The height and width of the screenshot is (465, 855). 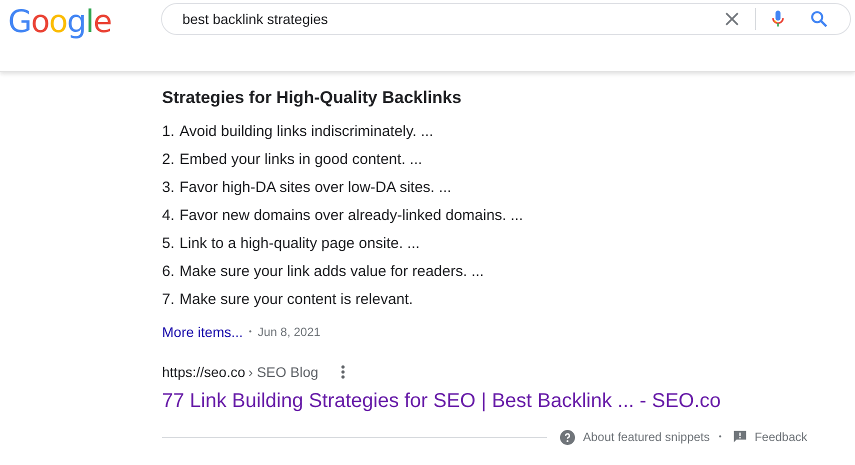 What do you see at coordinates (168, 160) in the screenshot?
I see `list-number: 2.` at bounding box center [168, 160].